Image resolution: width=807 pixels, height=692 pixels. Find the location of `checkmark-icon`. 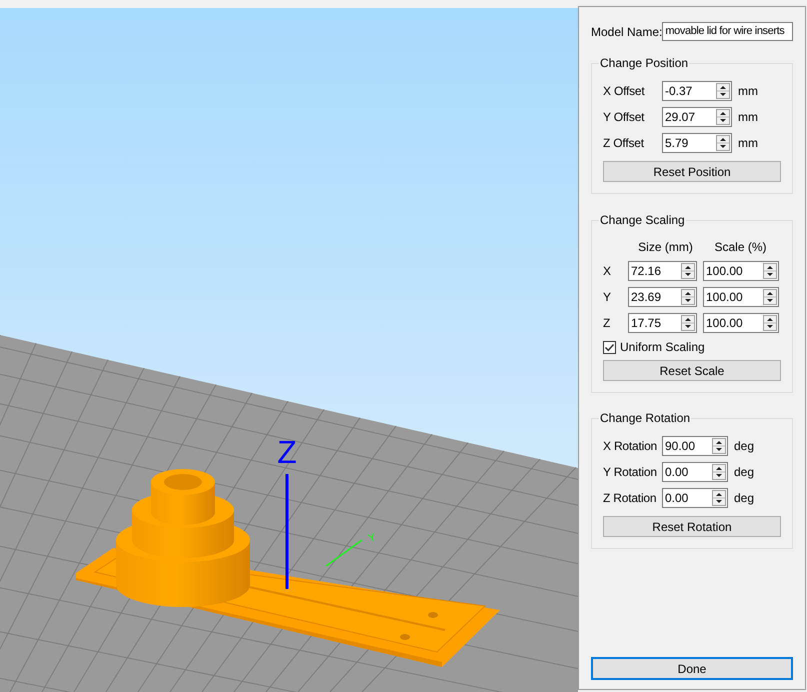

checkmark-icon is located at coordinates (609, 347).